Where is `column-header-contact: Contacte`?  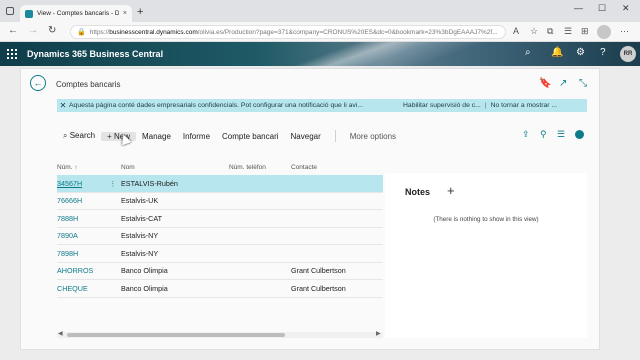 column-header-contact: Contacte is located at coordinates (337, 167).